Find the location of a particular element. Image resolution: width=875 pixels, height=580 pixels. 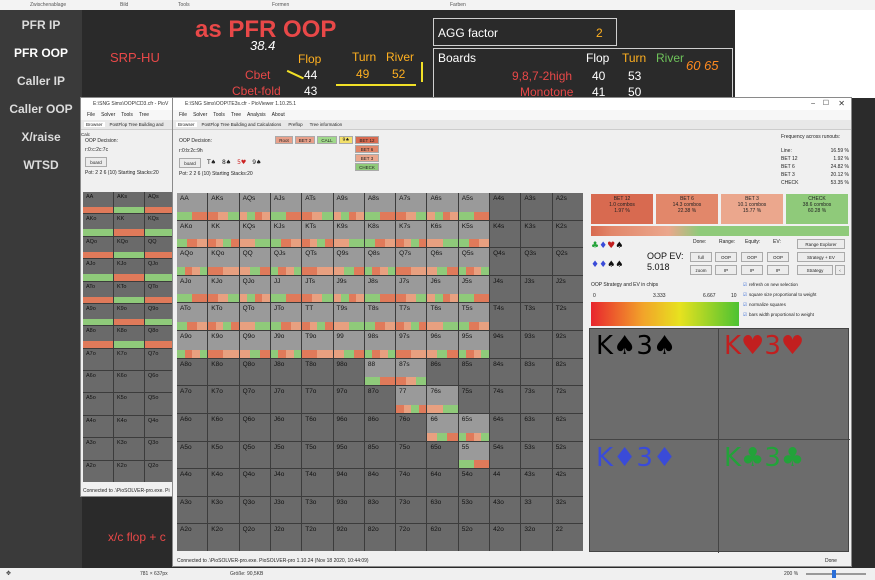

range-cell: A2o is located at coordinates (98, 471).